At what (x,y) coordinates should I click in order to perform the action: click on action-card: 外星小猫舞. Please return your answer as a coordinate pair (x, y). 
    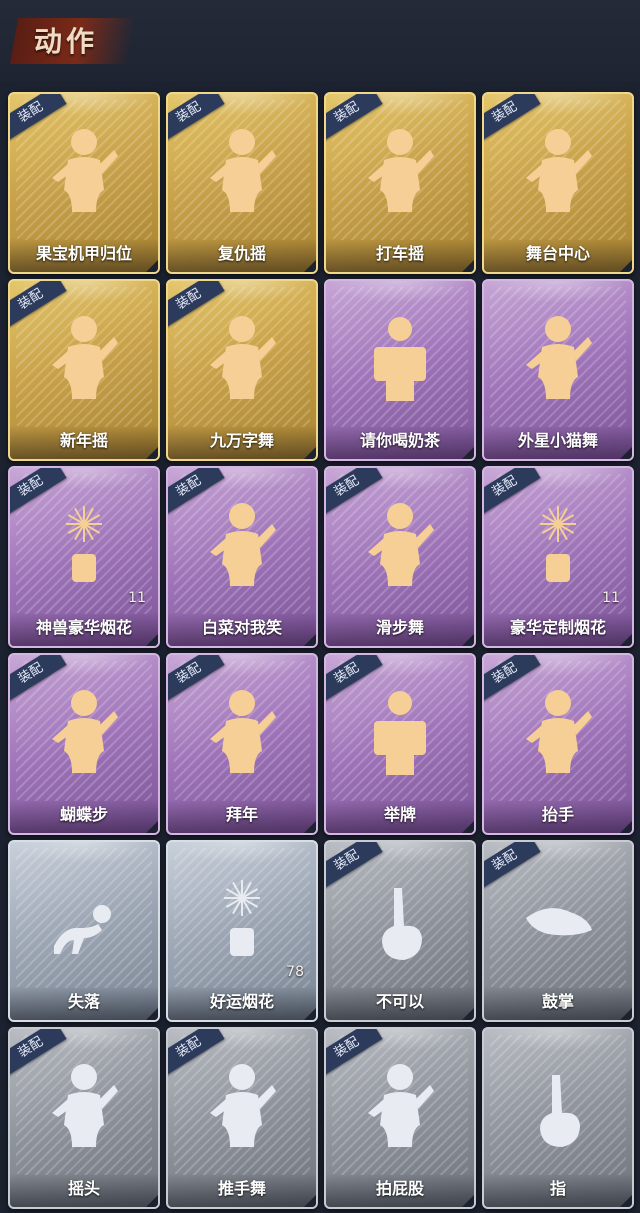
    Looking at the image, I should click on (558, 370).